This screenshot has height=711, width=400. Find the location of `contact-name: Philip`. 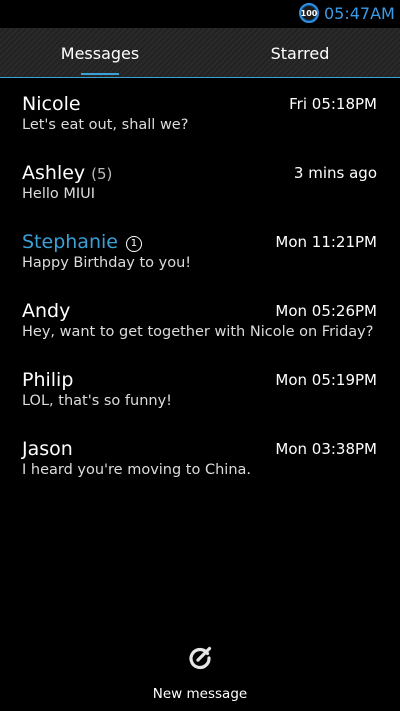

contact-name: Philip is located at coordinates (48, 380).